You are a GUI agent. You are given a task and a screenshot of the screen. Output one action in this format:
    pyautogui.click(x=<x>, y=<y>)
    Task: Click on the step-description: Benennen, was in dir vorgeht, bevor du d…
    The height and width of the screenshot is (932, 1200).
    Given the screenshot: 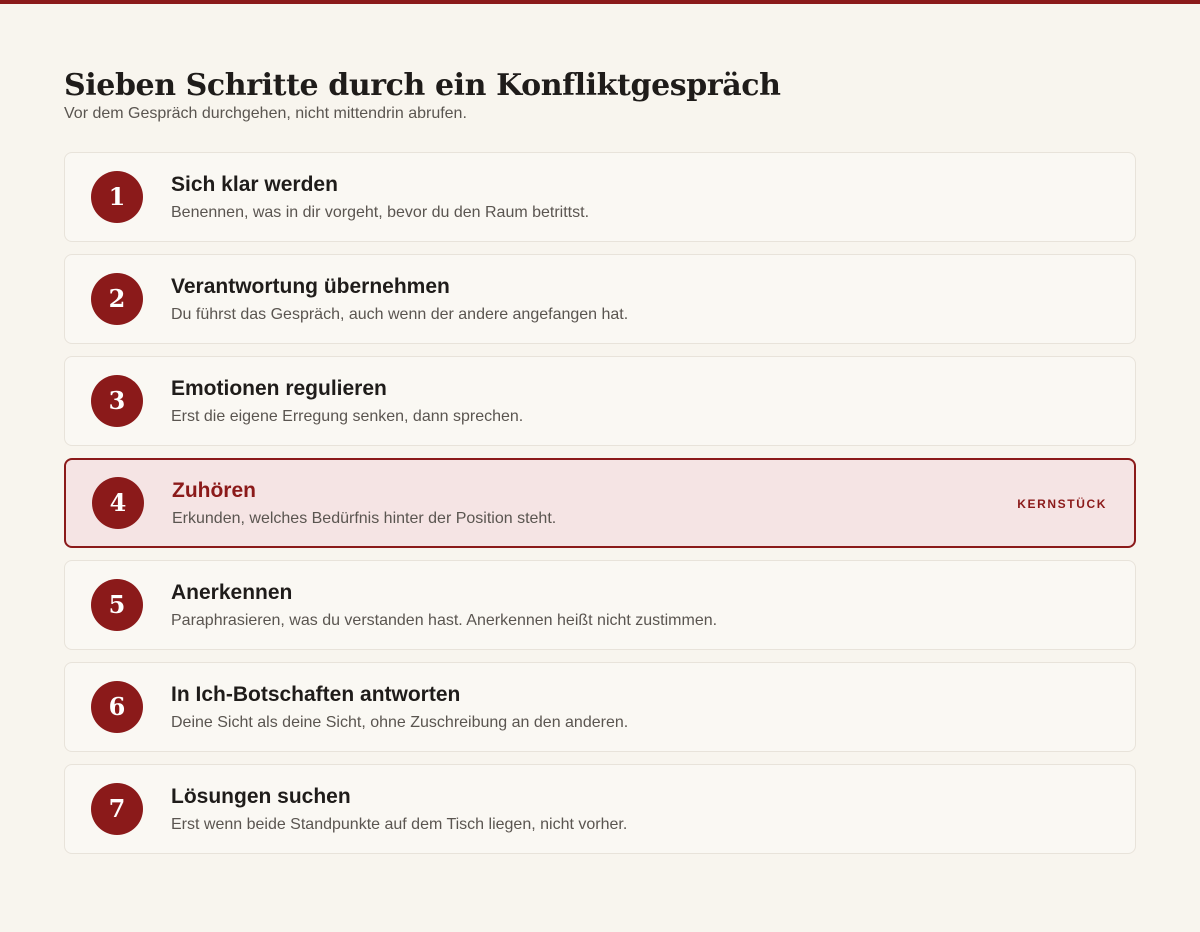 What is the action you would take?
    pyautogui.click(x=380, y=212)
    